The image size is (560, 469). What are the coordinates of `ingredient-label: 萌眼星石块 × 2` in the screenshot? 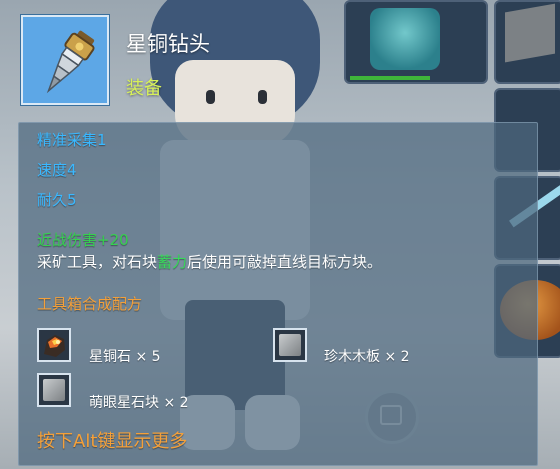 It's located at (139, 403).